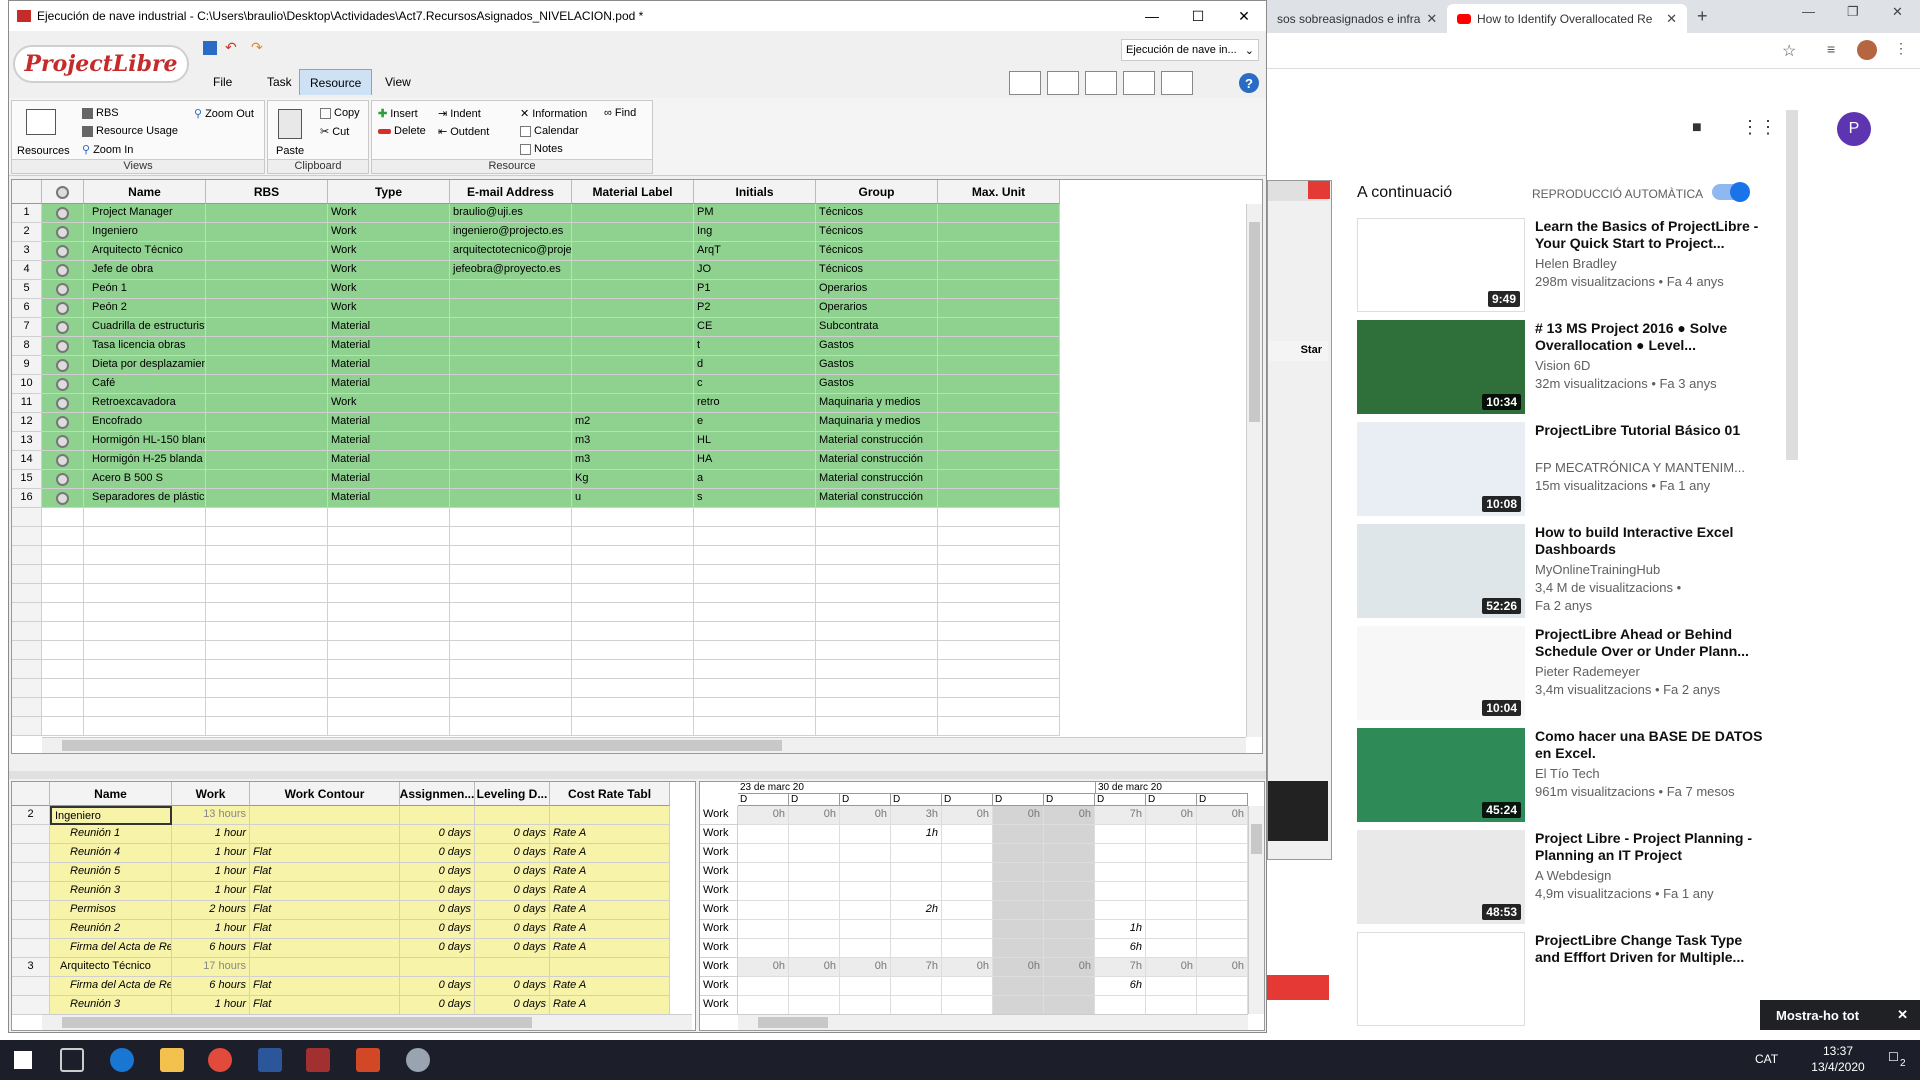 The width and height of the screenshot is (1920, 1080). What do you see at coordinates (107, 150) in the screenshot?
I see `zoom-in-button: ⚲ Zoom In` at bounding box center [107, 150].